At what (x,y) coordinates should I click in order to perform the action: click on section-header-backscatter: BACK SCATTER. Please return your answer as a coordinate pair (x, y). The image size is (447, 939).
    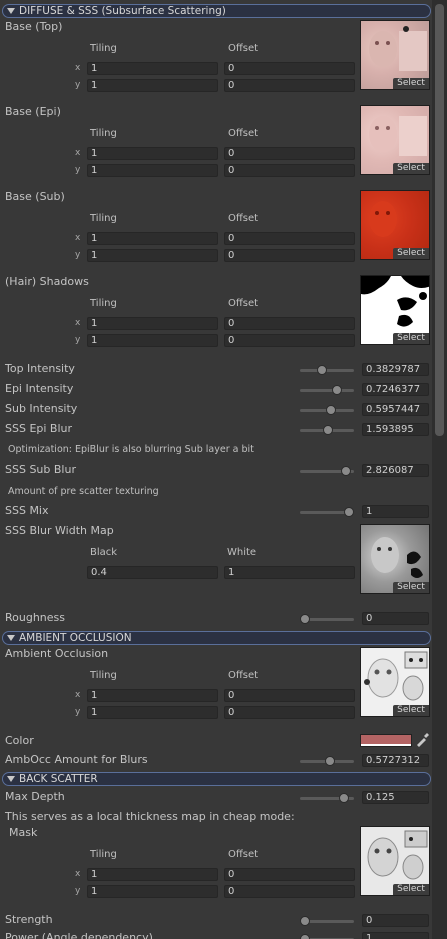
    Looking at the image, I should click on (216, 779).